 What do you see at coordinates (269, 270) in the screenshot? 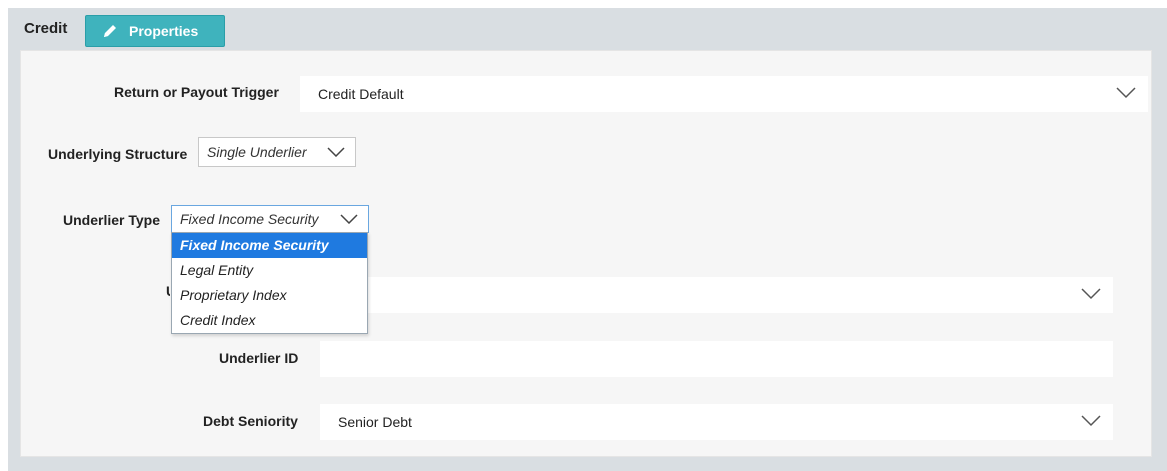
I see `dropdown-option: Legal Entity` at bounding box center [269, 270].